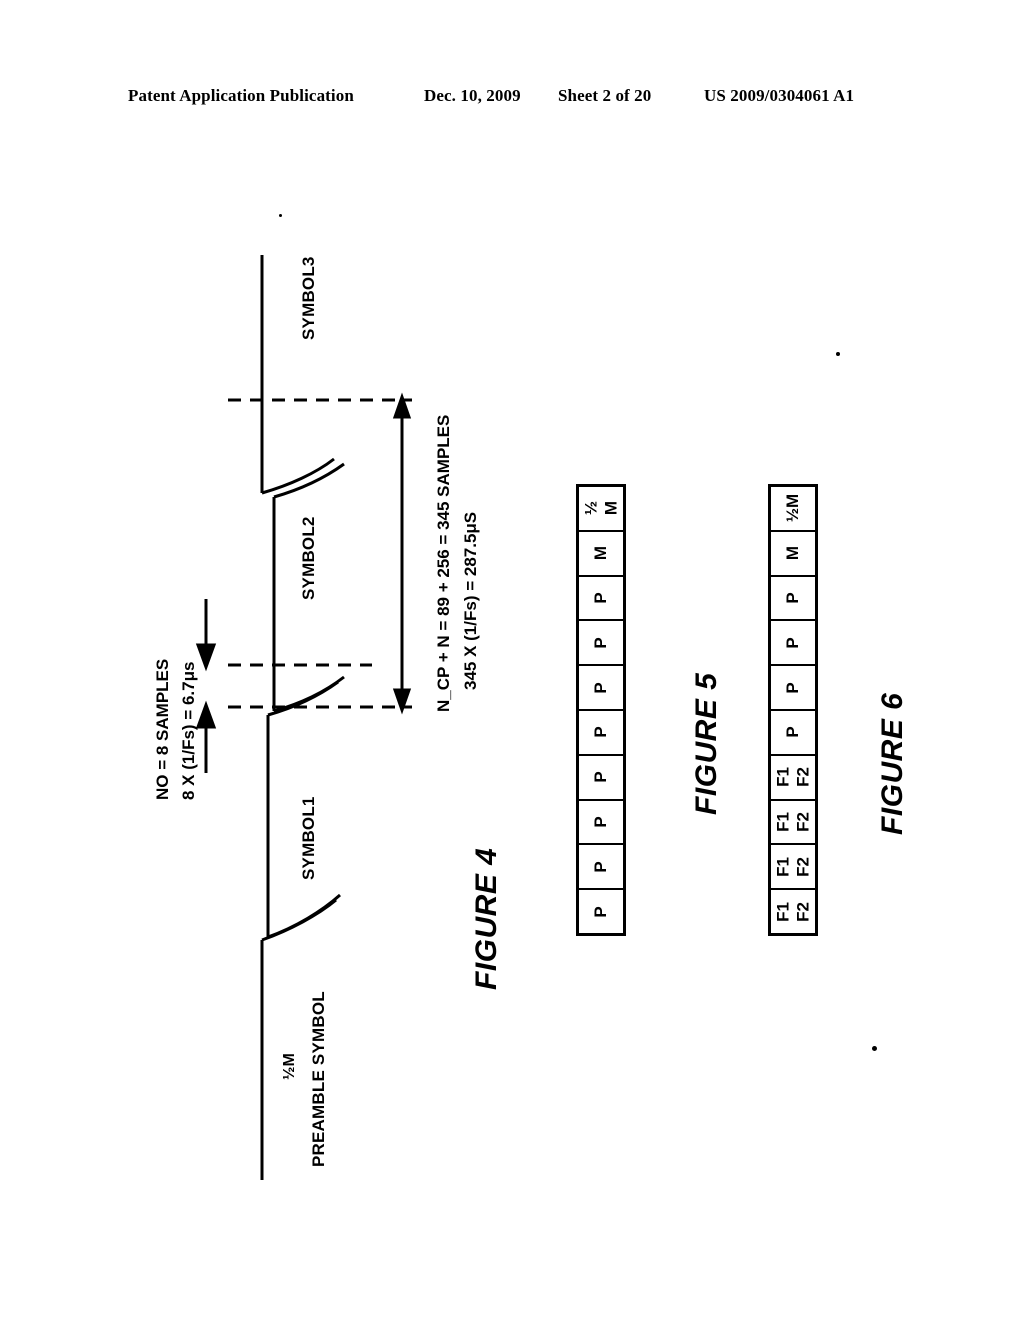 This screenshot has height=1320, width=1024. I want to click on symbol2-fade-out, so click(309, 480).